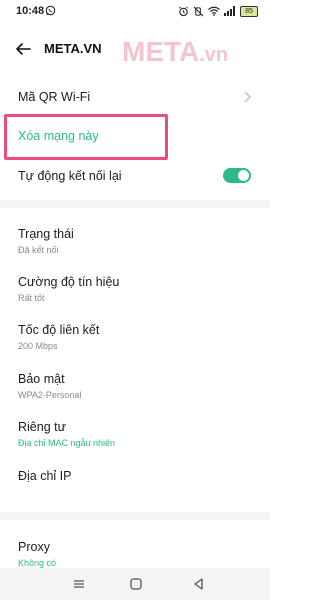 This screenshot has width=320, height=600. What do you see at coordinates (70, 176) in the screenshot?
I see `auto-reconnect-label: Tự động kết nối lại` at bounding box center [70, 176].